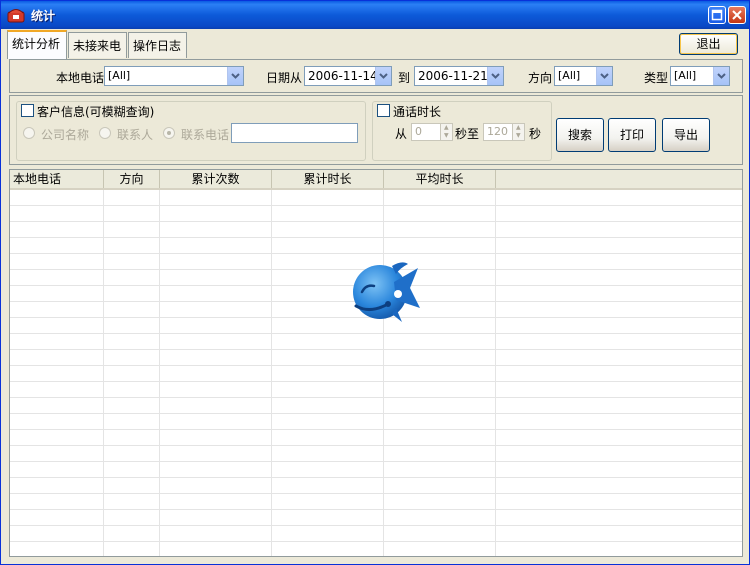  I want to click on date-to-picker: 2006-11-21, so click(459, 76).